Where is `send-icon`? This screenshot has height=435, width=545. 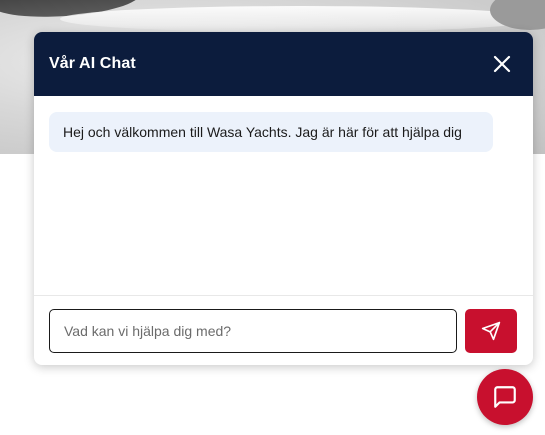
send-icon is located at coordinates (491, 330).